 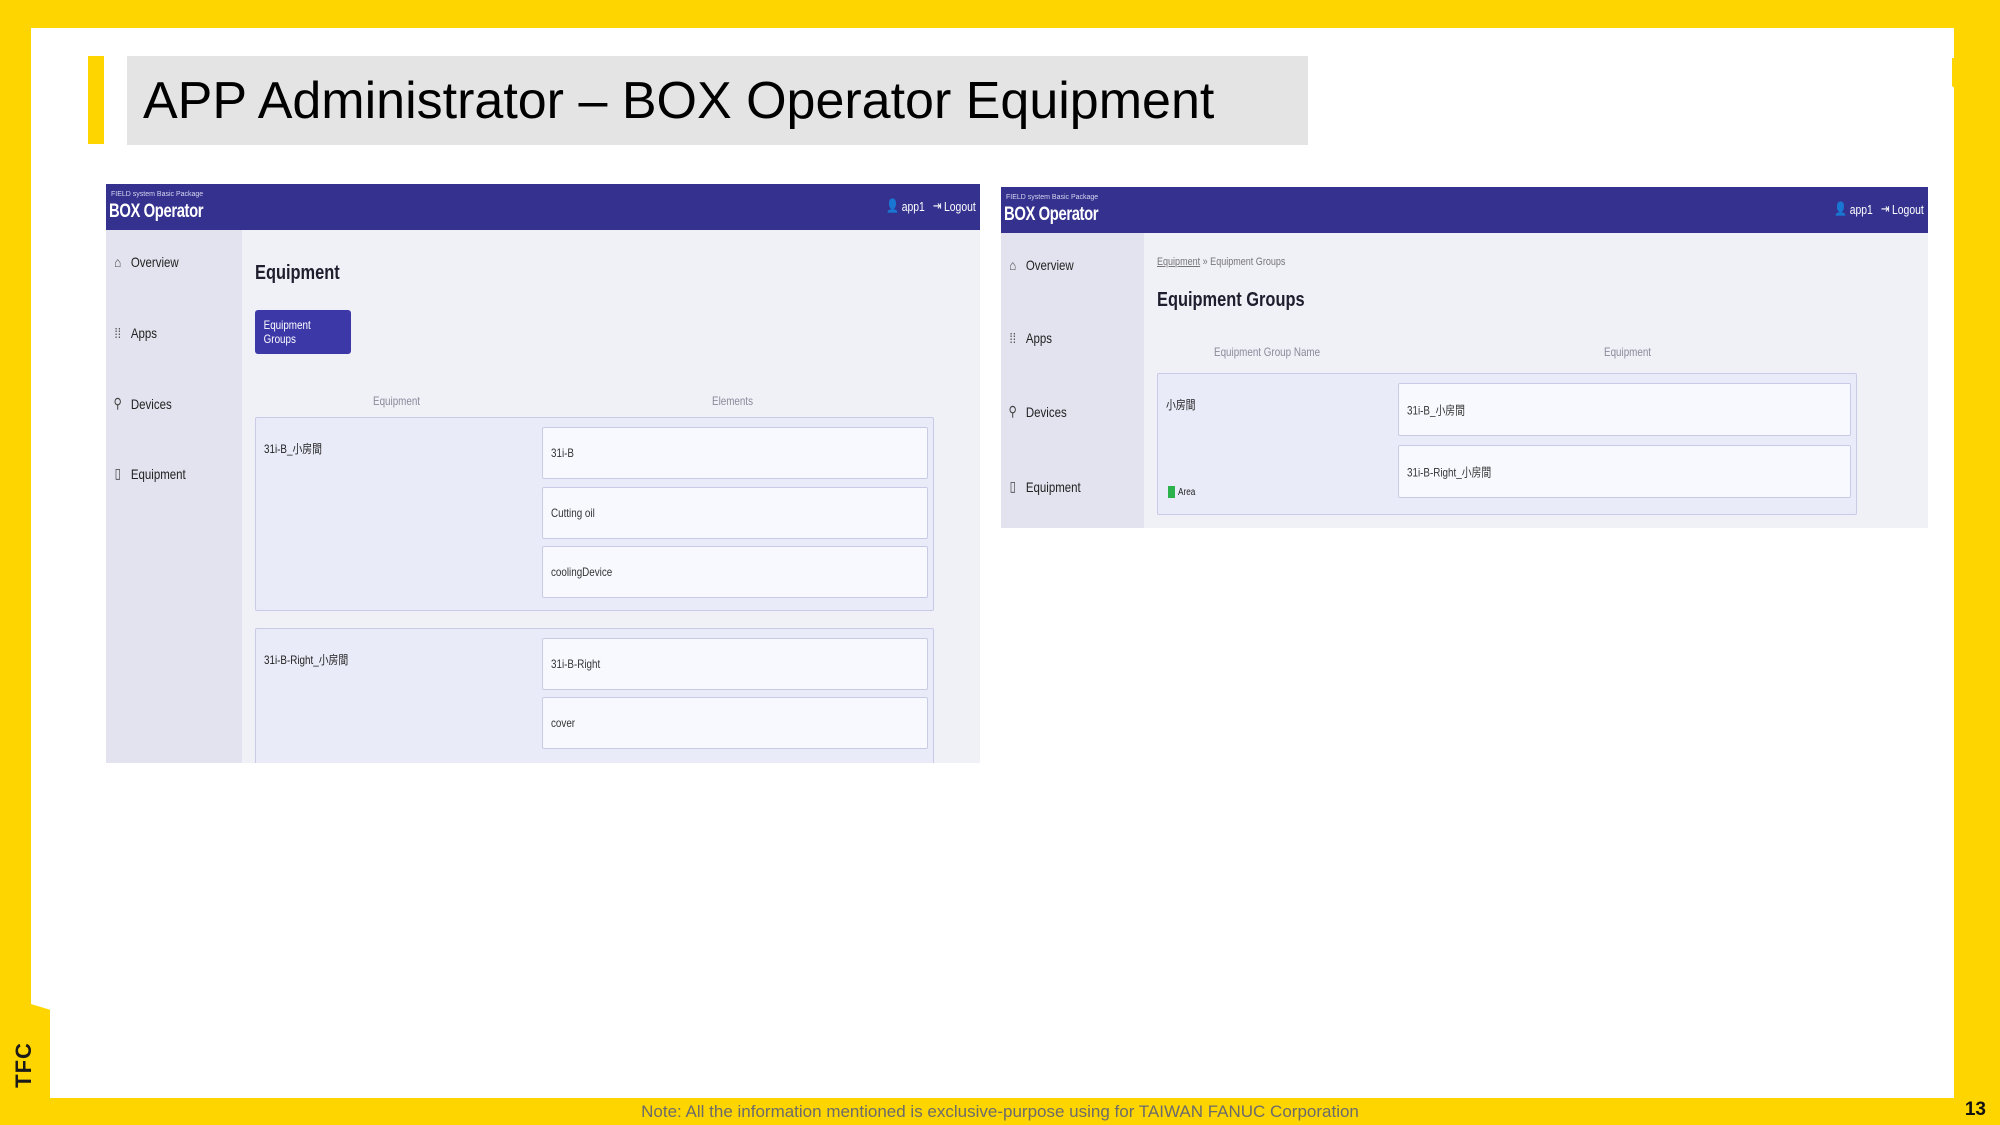 I want to click on equipment-groups-button: Equipment Groups, so click(x=303, y=332).